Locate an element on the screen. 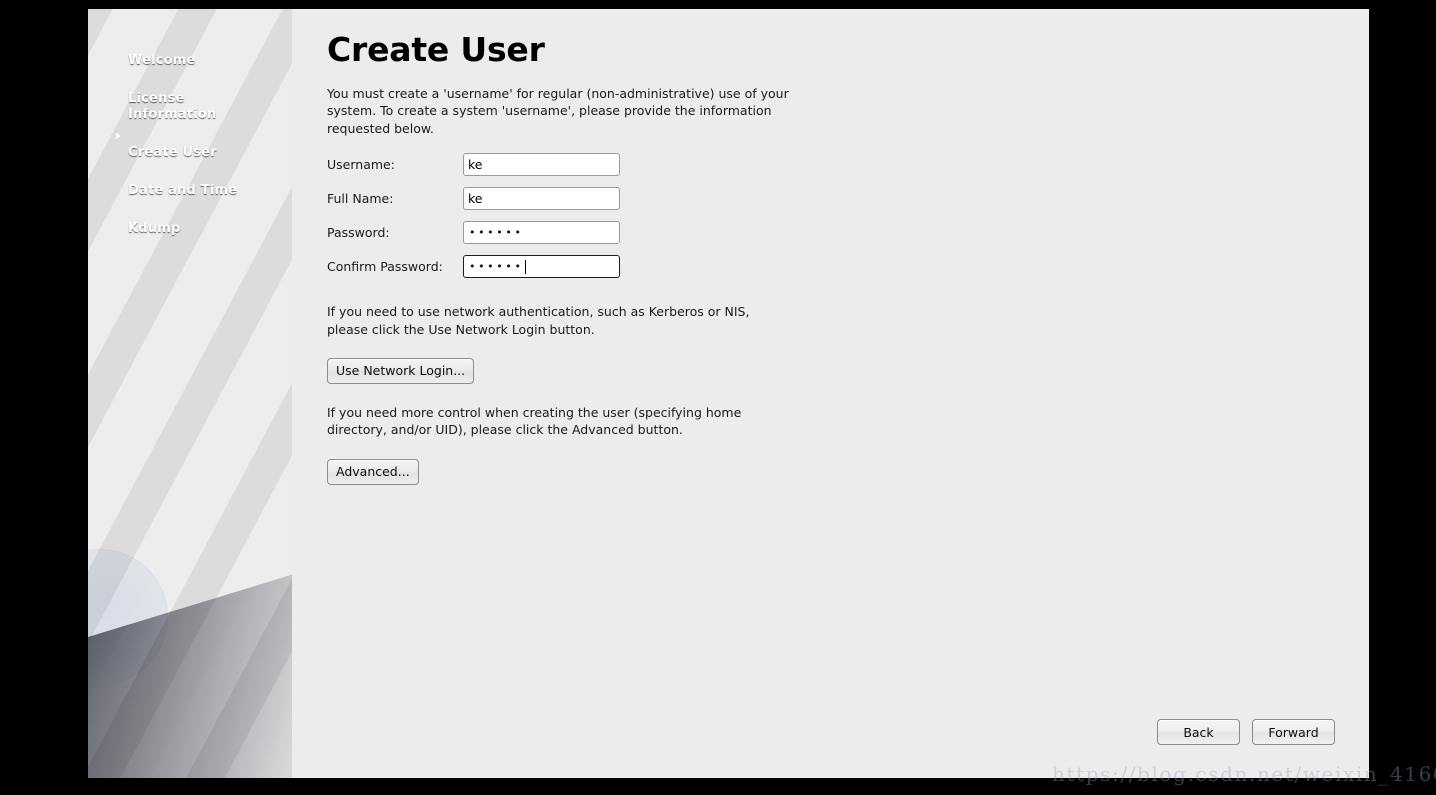 The image size is (1436, 795). sidebar-item-kdump: Kdump is located at coordinates (190, 221).